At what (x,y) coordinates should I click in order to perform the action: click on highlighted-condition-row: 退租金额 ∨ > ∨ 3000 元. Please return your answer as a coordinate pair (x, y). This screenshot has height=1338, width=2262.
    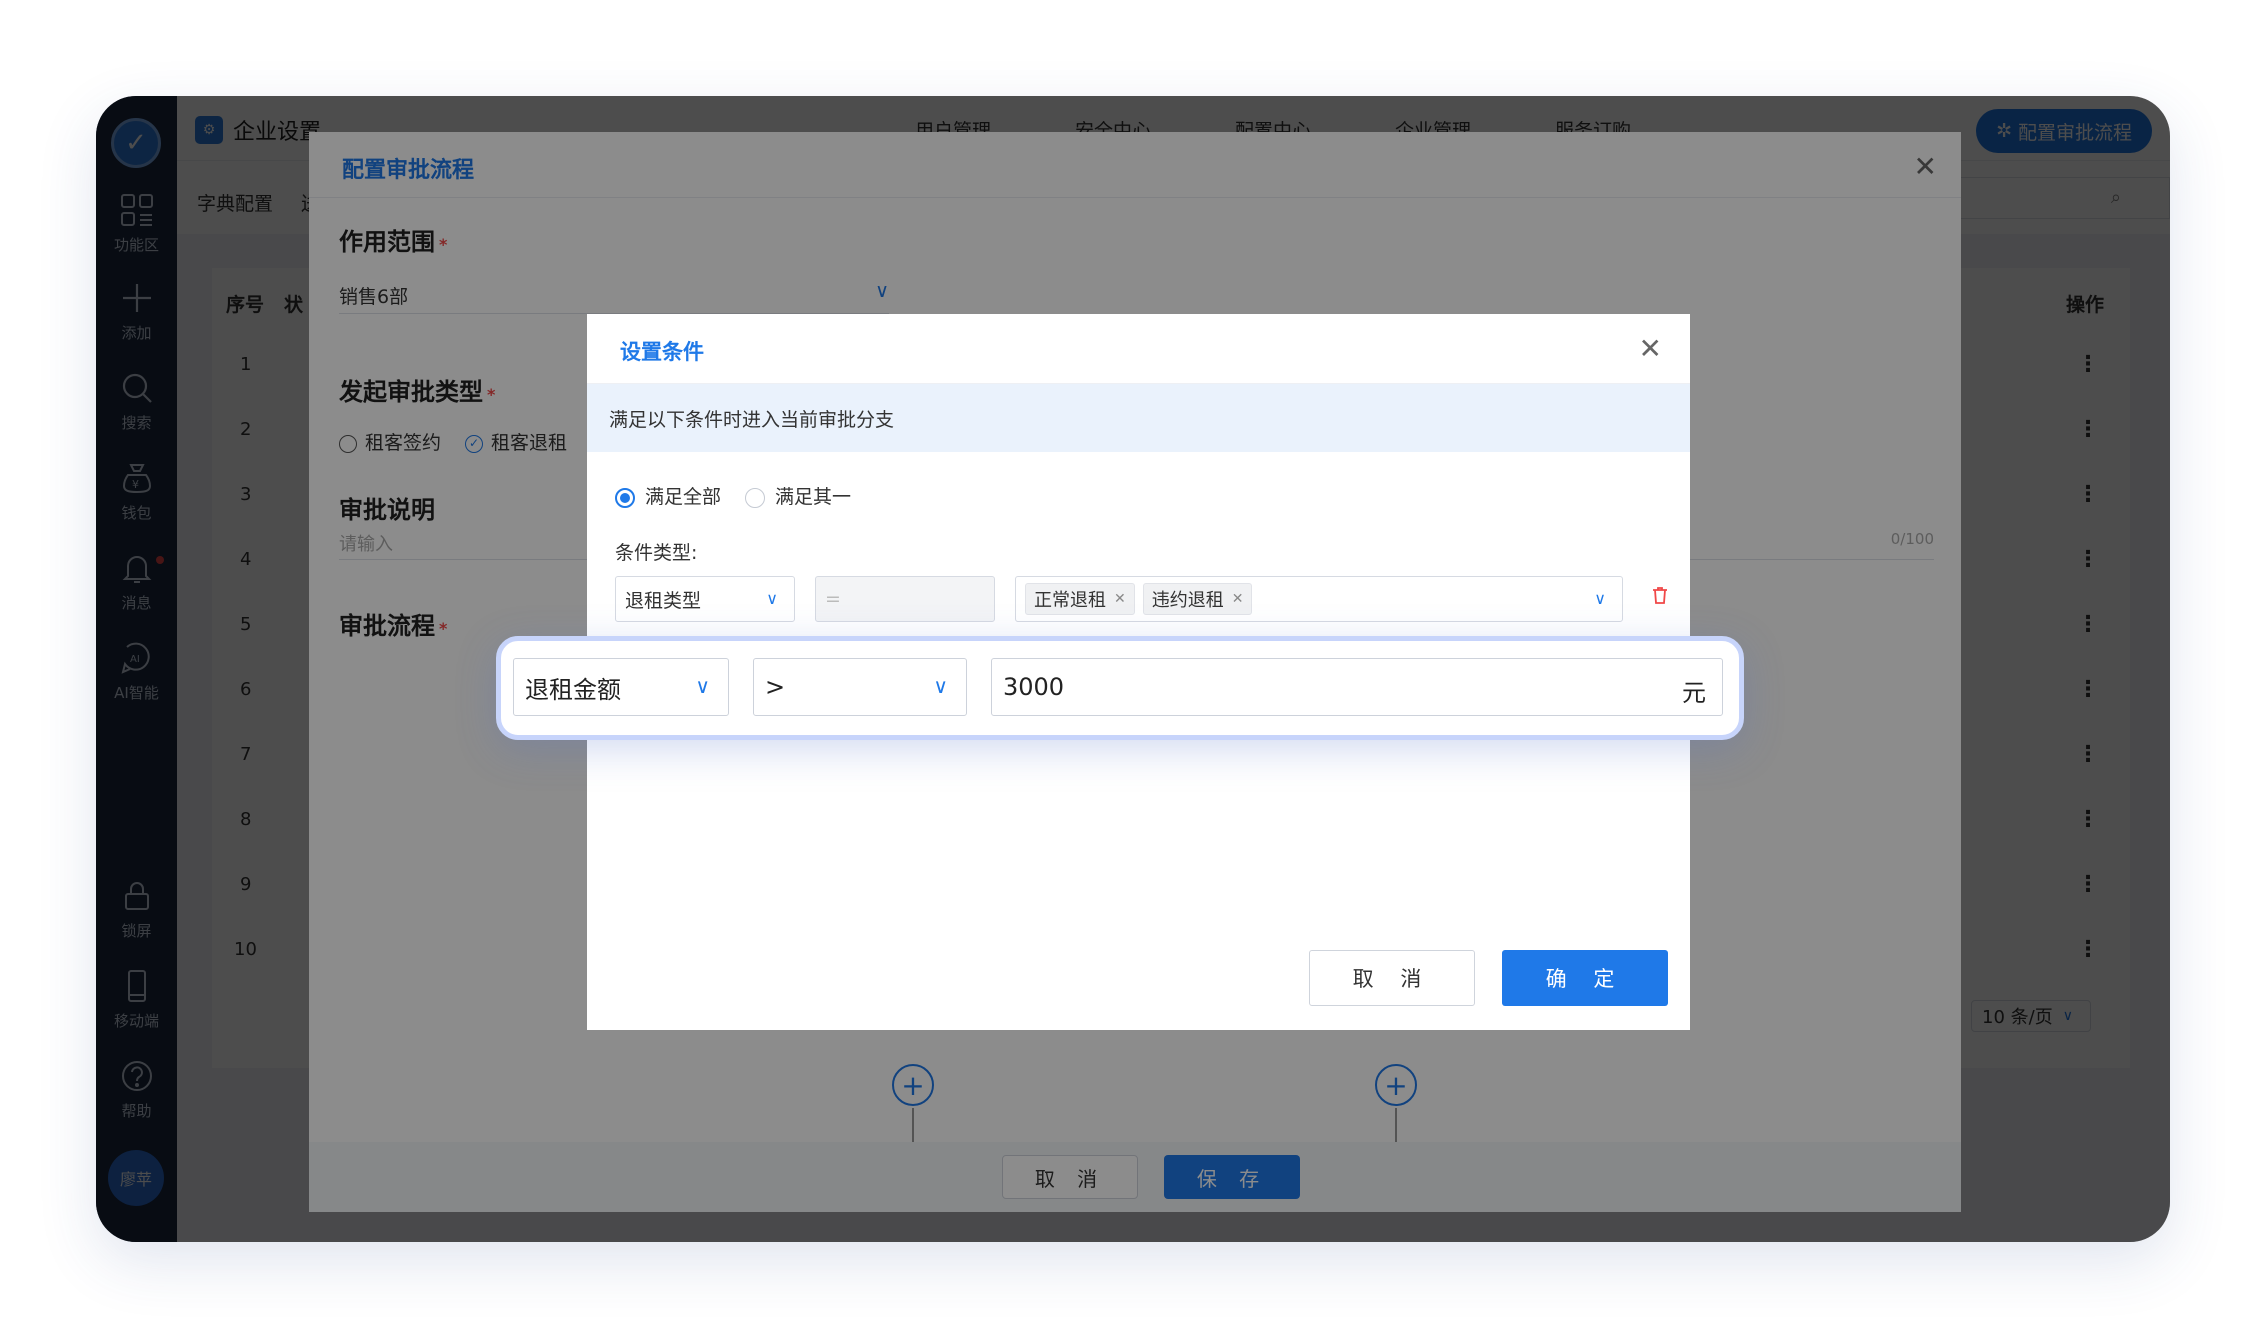
    Looking at the image, I should click on (1120, 688).